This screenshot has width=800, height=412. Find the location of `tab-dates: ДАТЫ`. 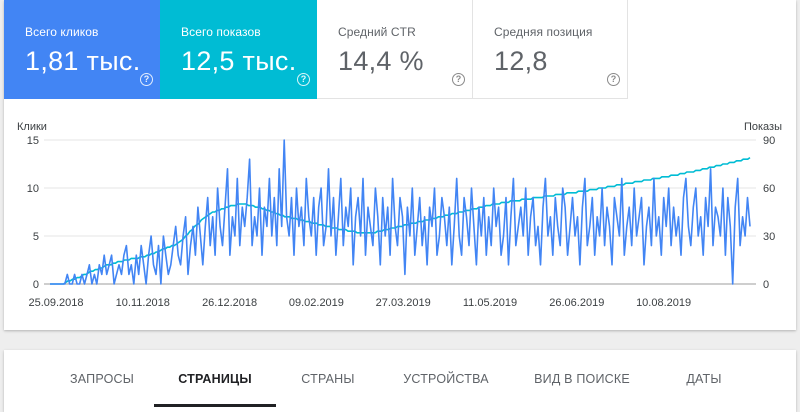

tab-dates: ДАТЫ is located at coordinates (704, 379).